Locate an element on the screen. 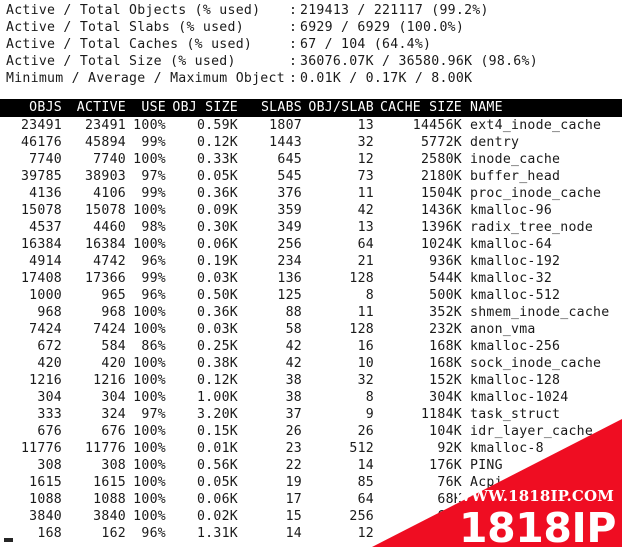 The image size is (622, 552). summary-table-gap is located at coordinates (311, 93).